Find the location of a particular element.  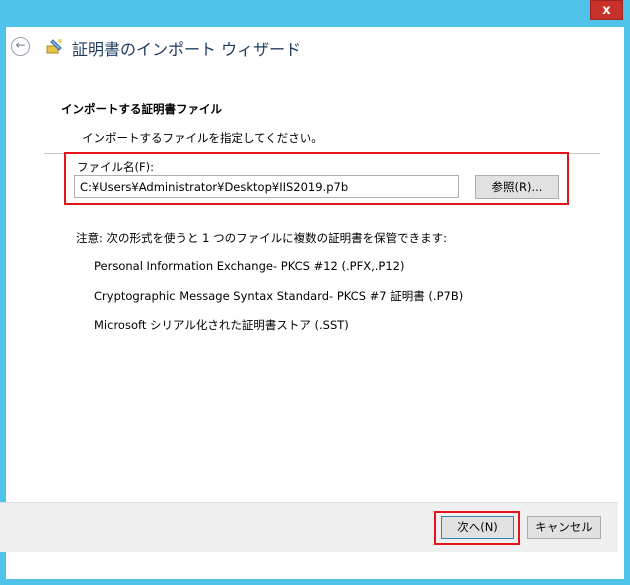

wizard-title: 証明書のインポート ウィザード is located at coordinates (187, 49).